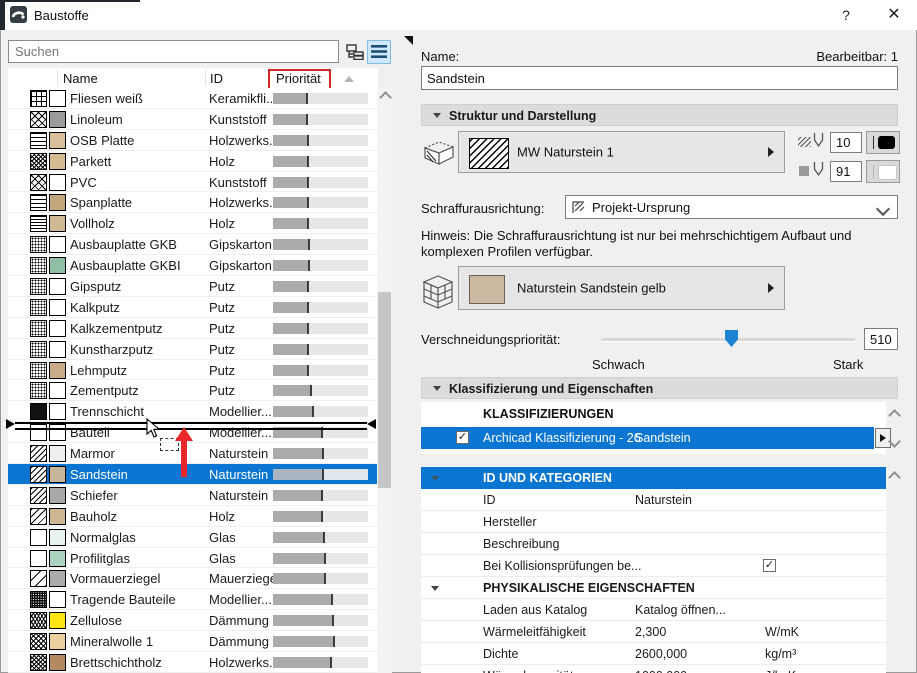  What do you see at coordinates (379, 52) in the screenshot?
I see `list-view-button` at bounding box center [379, 52].